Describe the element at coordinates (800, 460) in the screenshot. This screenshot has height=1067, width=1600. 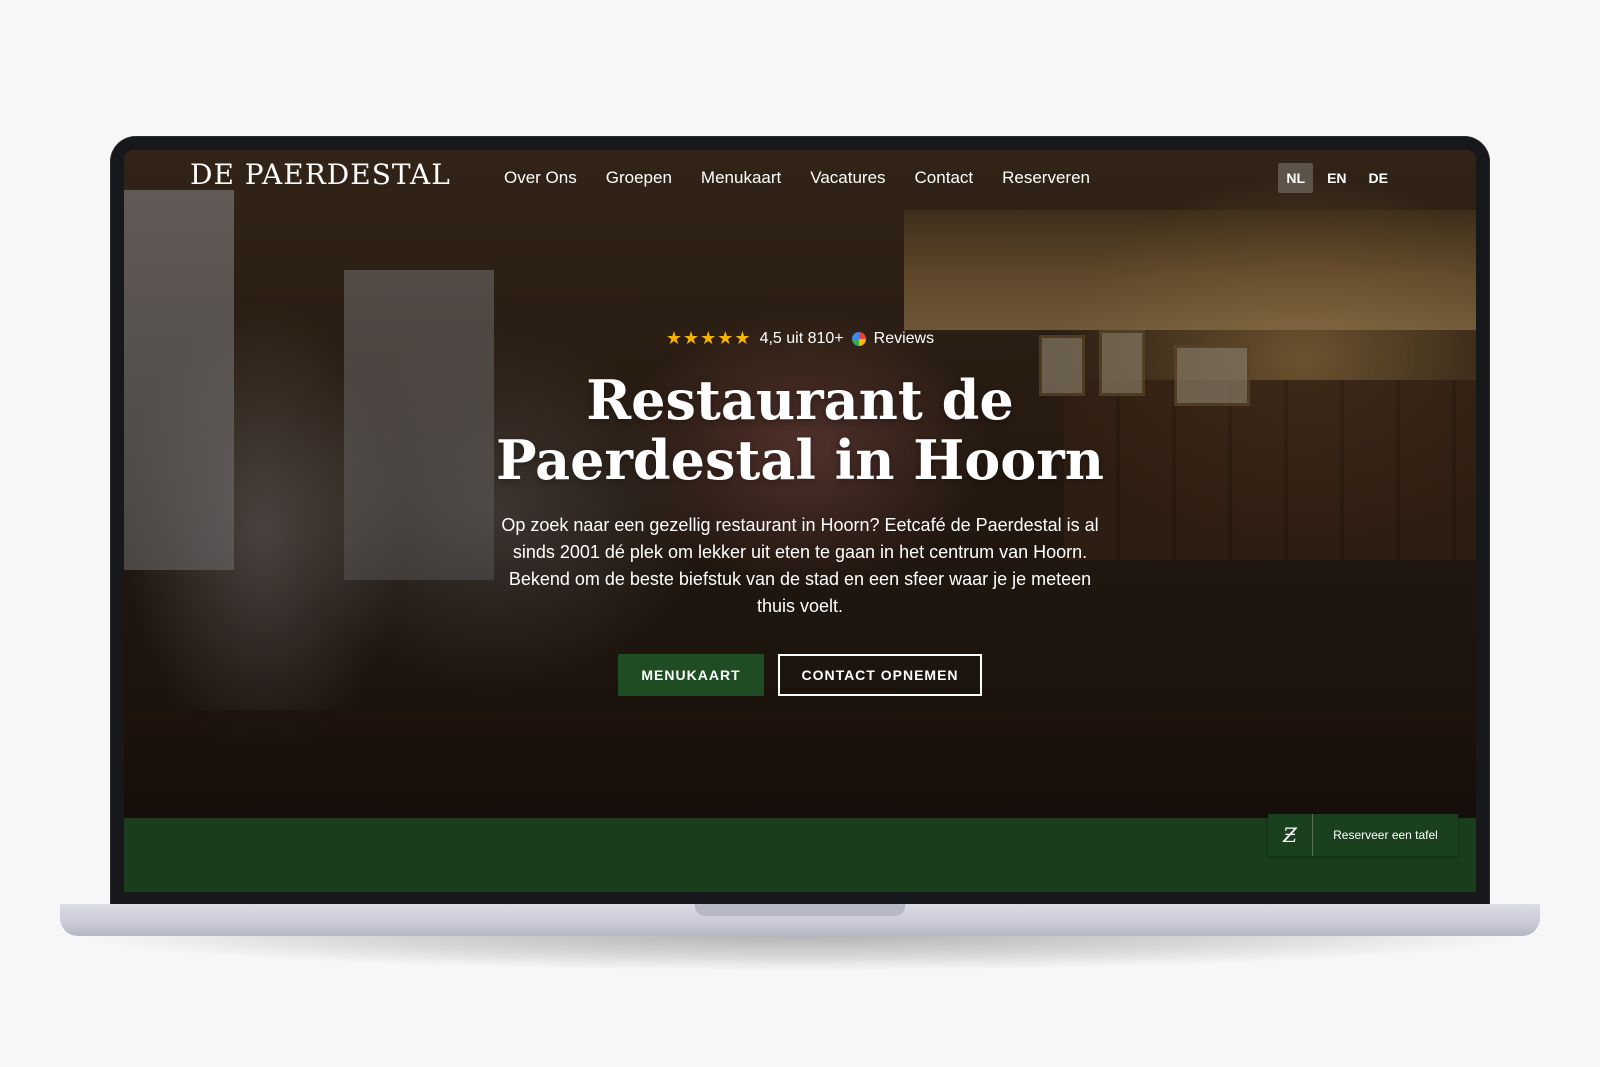
I see `hero-title-line-2: Paerdestal in Hoorn` at that location.